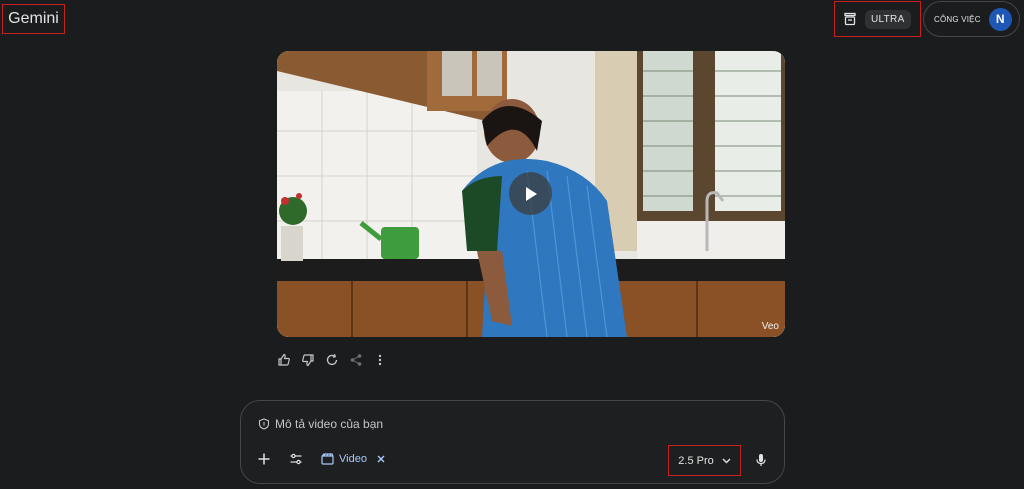 The width and height of the screenshot is (1024, 489). I want to click on play-button, so click(530, 193).